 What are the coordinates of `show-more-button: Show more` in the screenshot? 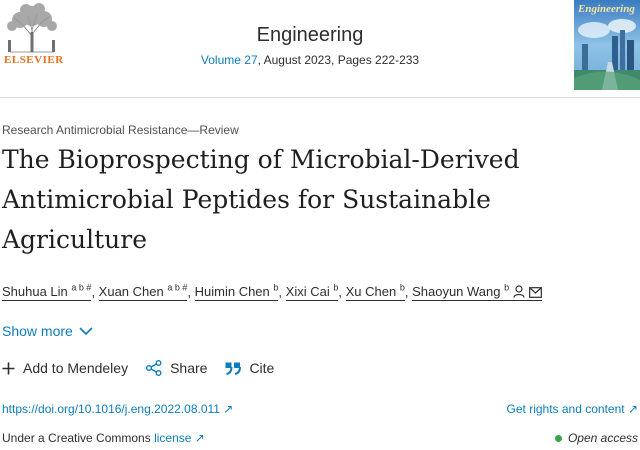 It's located at (47, 331).